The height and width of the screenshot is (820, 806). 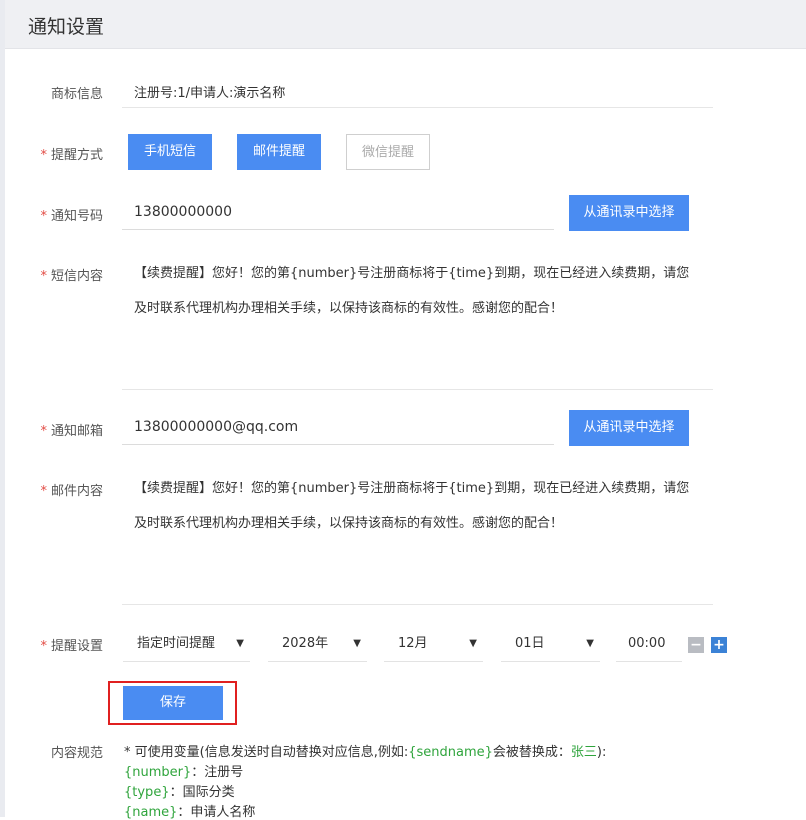 I want to click on spec-var-desc: ：注册号, so click(x=217, y=772).